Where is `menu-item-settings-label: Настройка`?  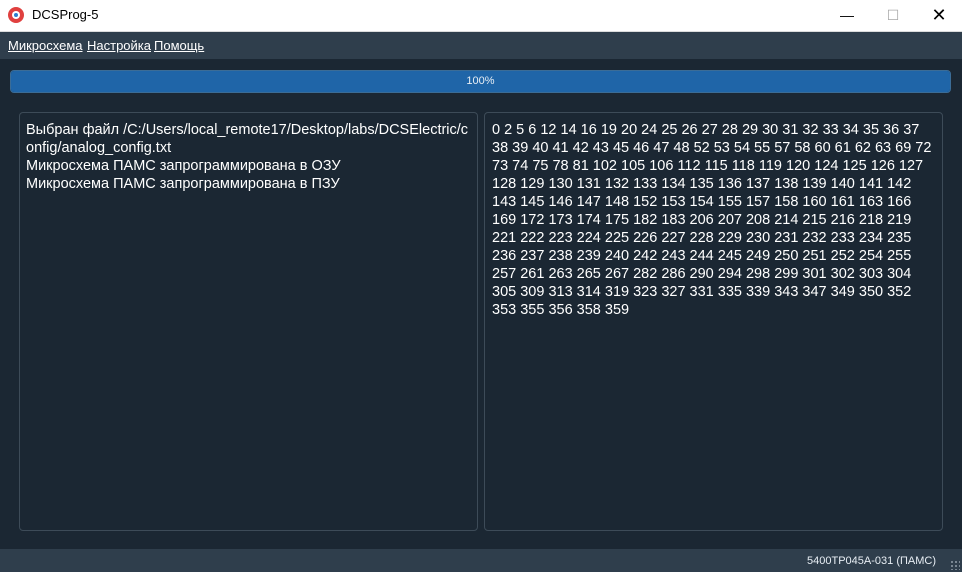 menu-item-settings-label: Настройка is located at coordinates (119, 45).